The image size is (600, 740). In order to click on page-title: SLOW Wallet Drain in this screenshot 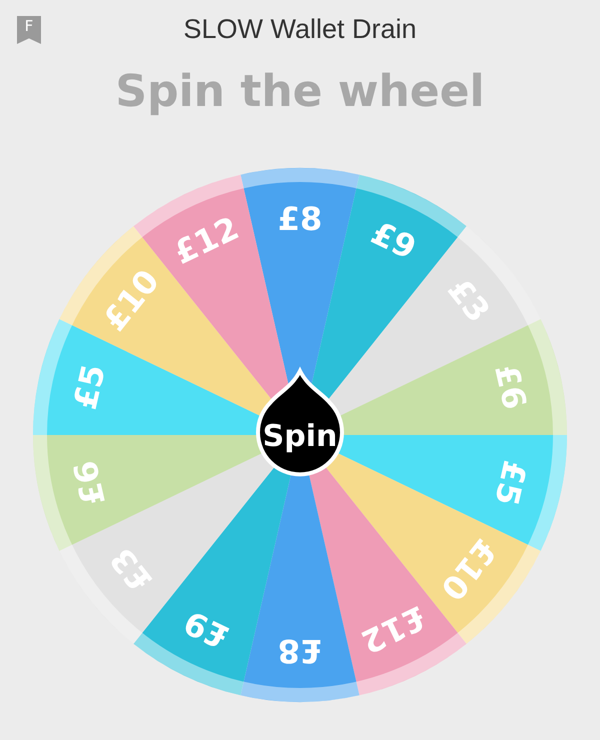, I will do `click(300, 29)`.